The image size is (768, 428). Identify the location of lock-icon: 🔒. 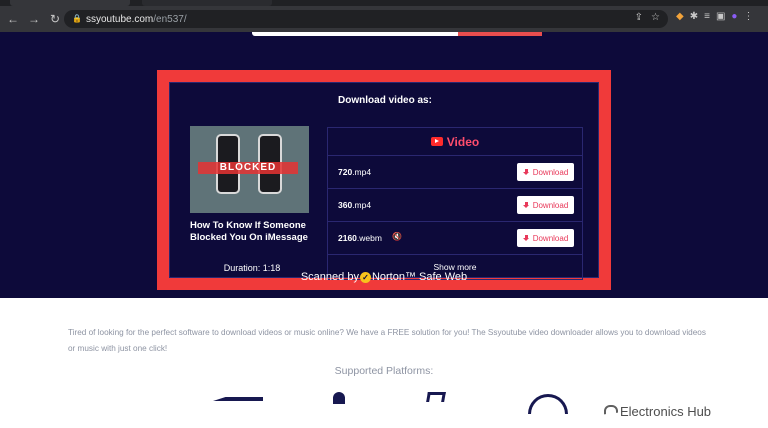
(77, 19).